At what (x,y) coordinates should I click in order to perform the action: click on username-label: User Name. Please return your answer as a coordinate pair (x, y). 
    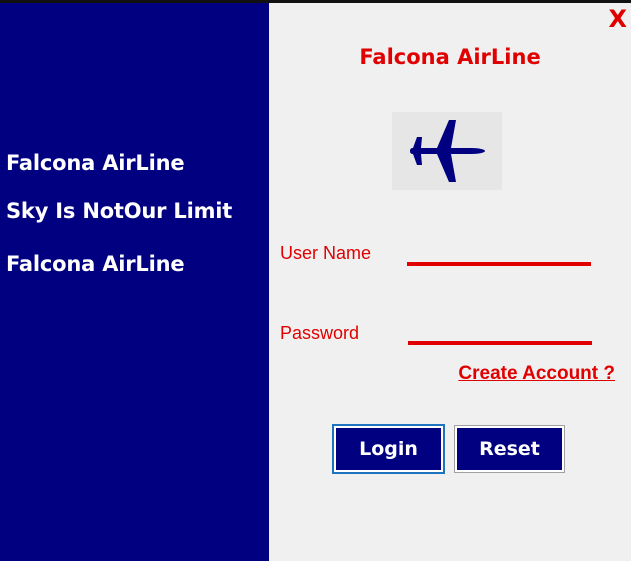
    Looking at the image, I should click on (326, 253).